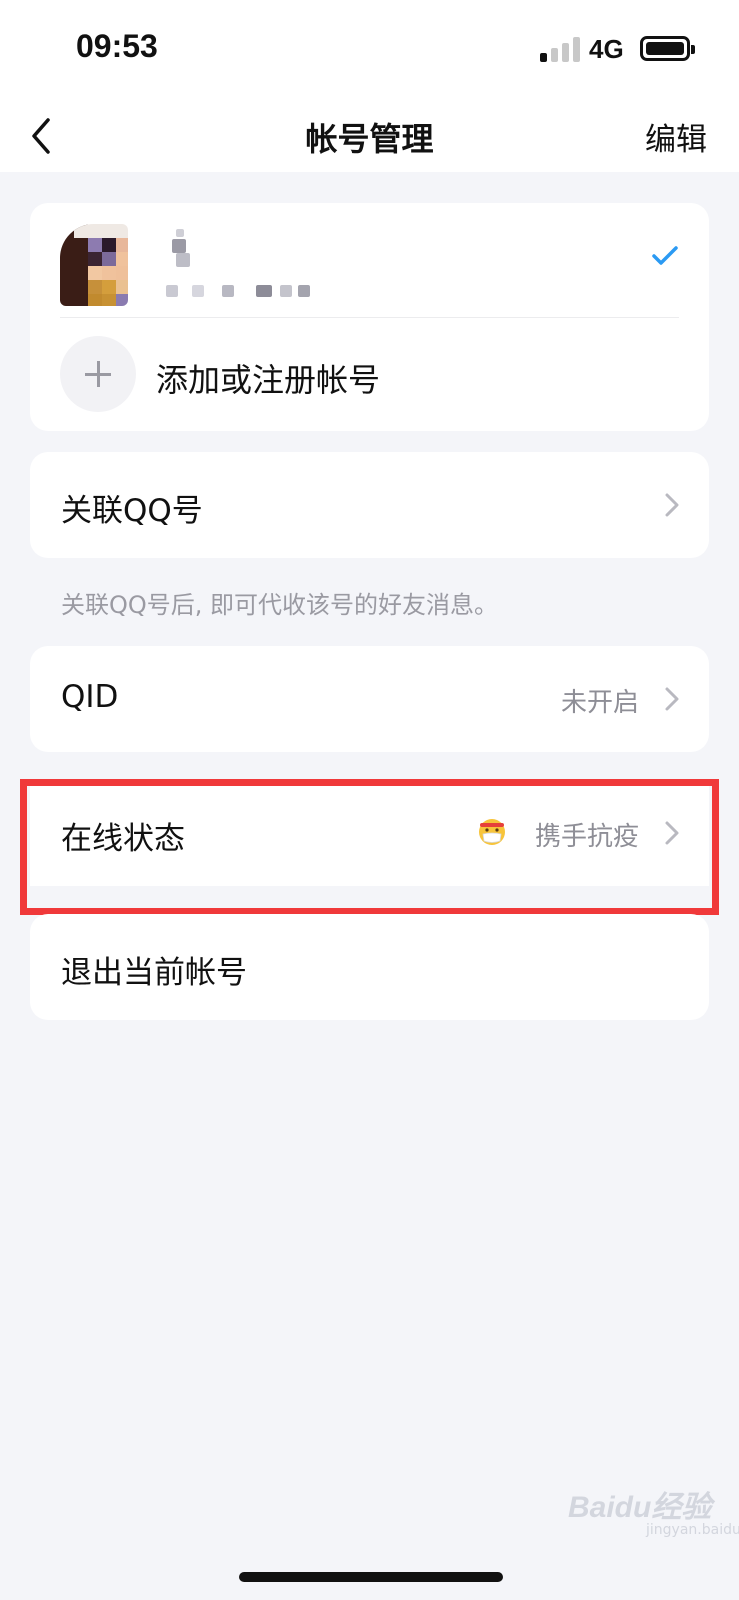 This screenshot has height=1600, width=739. I want to click on navigation-bar: 帐号管理 编辑, so click(369, 134).